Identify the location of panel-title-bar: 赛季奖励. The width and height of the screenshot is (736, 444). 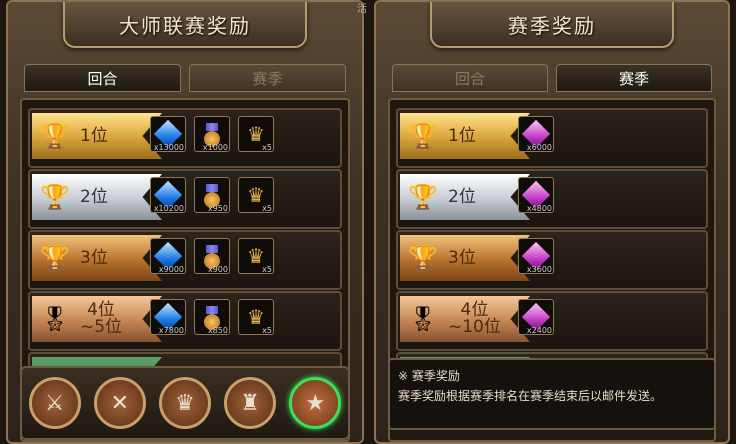
(552, 25).